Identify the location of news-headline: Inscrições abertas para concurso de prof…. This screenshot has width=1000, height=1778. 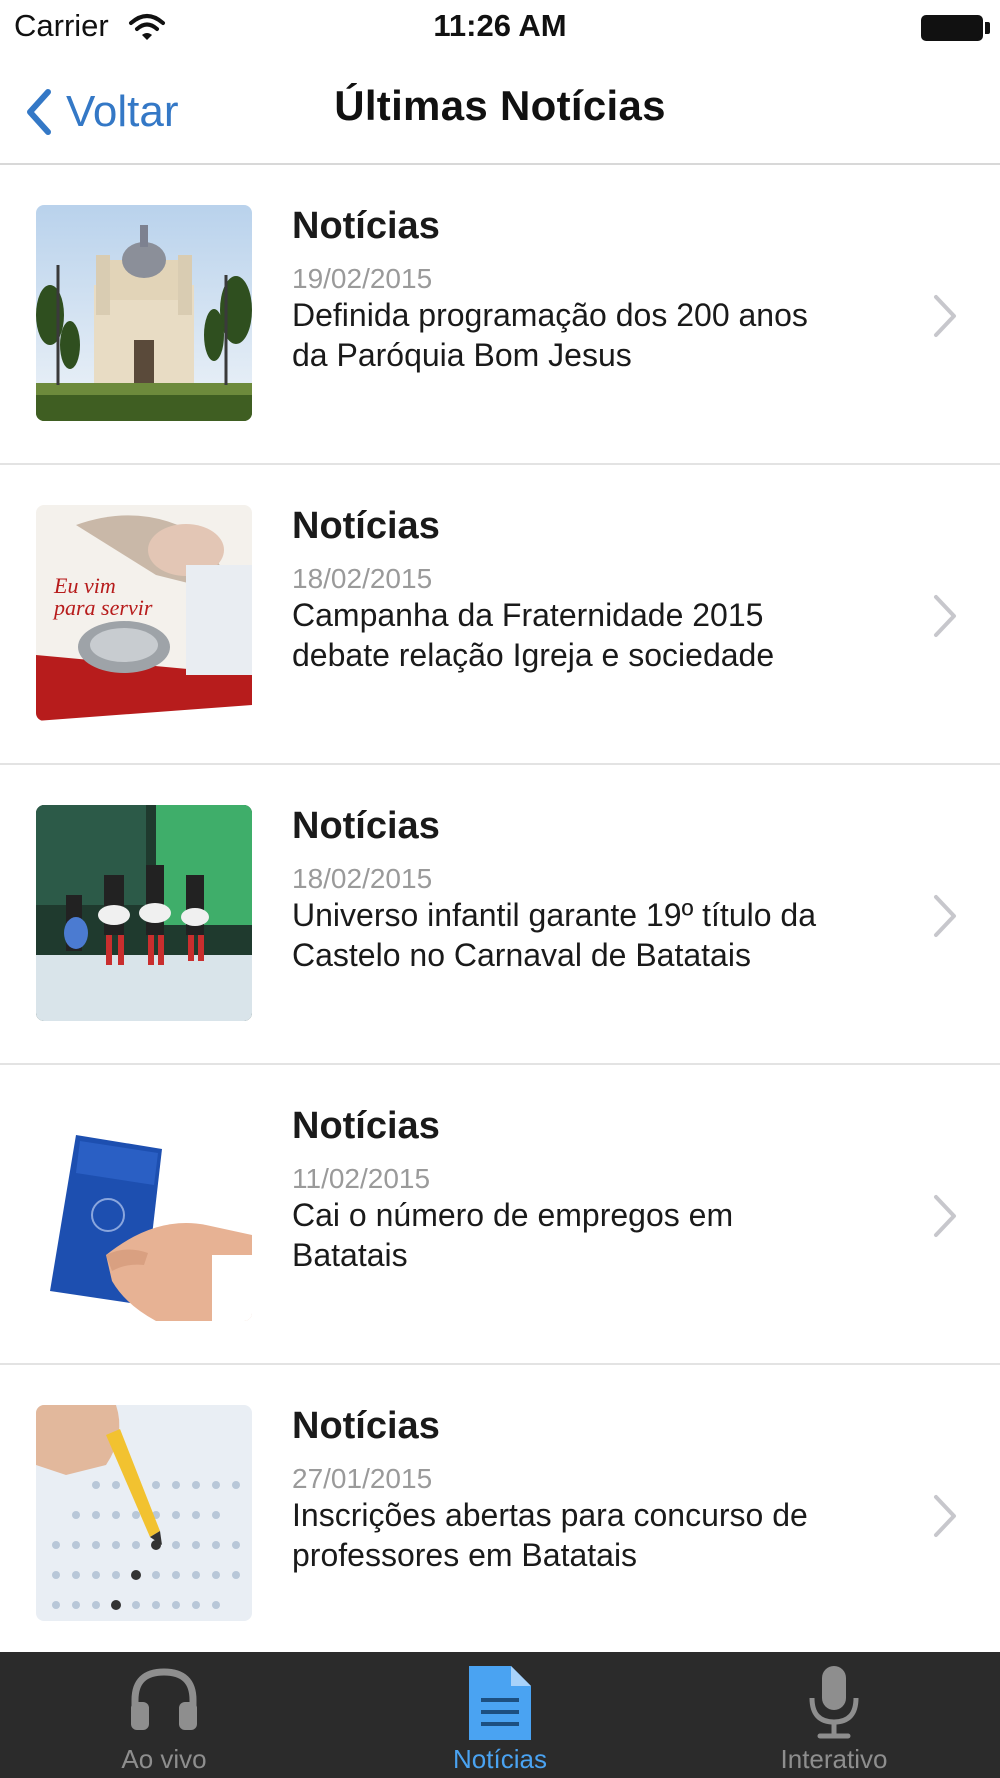
(592, 1535).